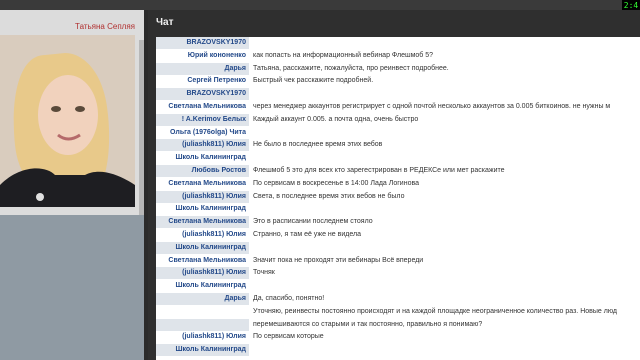  Describe the element at coordinates (313, 81) in the screenshot. I see `chat-text: Быстрый чек расскажите подробней.` at that location.